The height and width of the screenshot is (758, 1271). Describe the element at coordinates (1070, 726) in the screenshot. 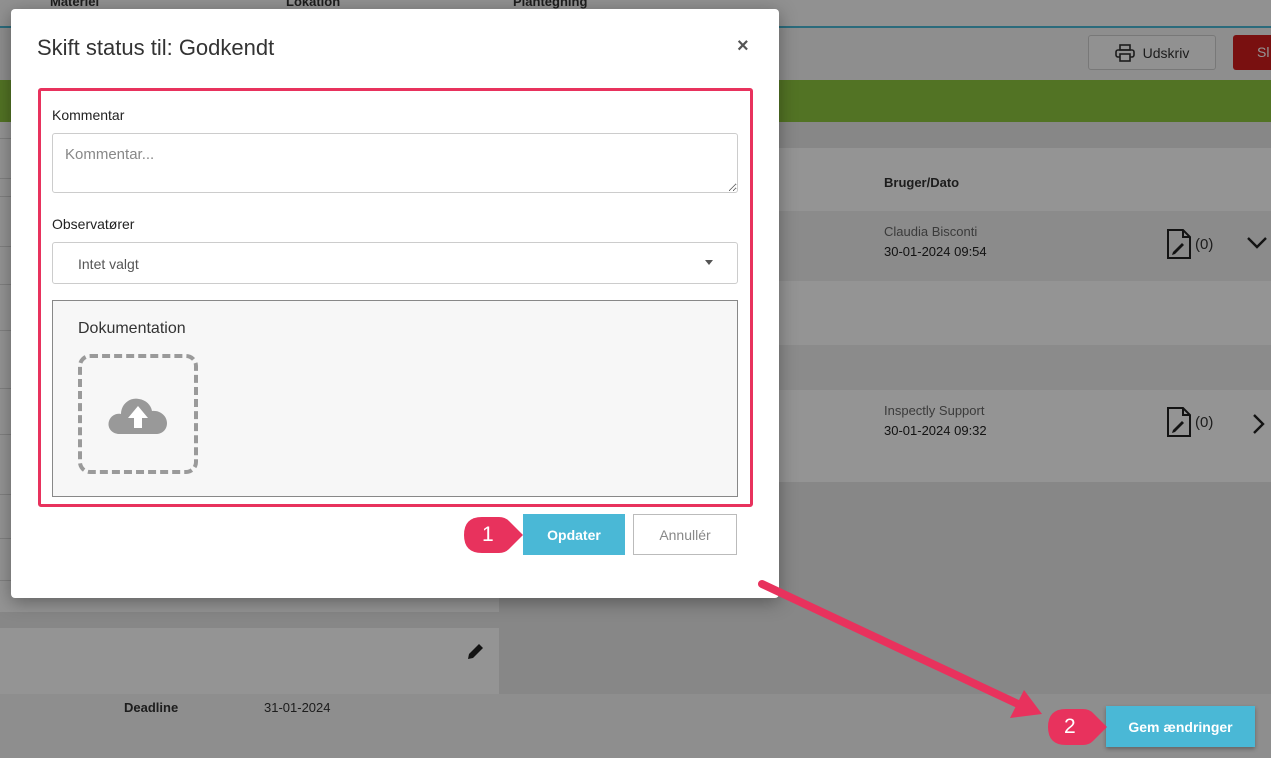

I see `step-marker-2: 2` at that location.